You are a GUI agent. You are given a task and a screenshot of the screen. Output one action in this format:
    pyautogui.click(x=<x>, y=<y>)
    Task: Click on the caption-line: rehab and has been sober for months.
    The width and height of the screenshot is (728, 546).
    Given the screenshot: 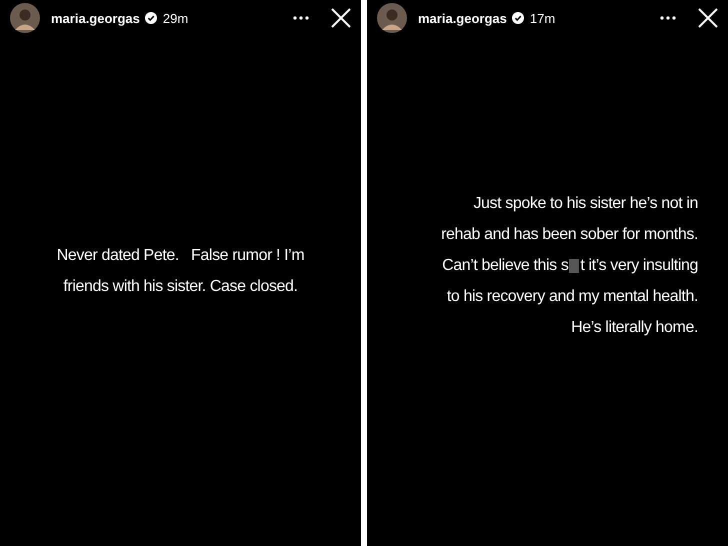 What is the action you would take?
    pyautogui.click(x=569, y=235)
    